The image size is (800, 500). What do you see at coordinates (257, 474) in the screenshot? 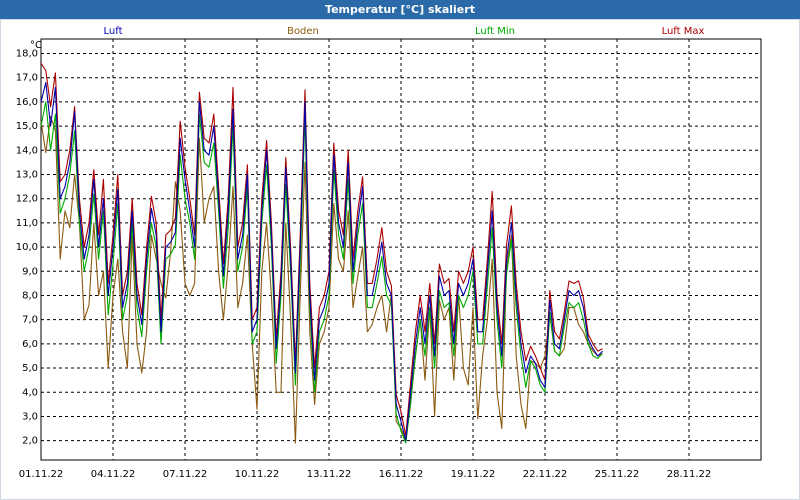
I see `x-tick-label: 10.11.22` at bounding box center [257, 474].